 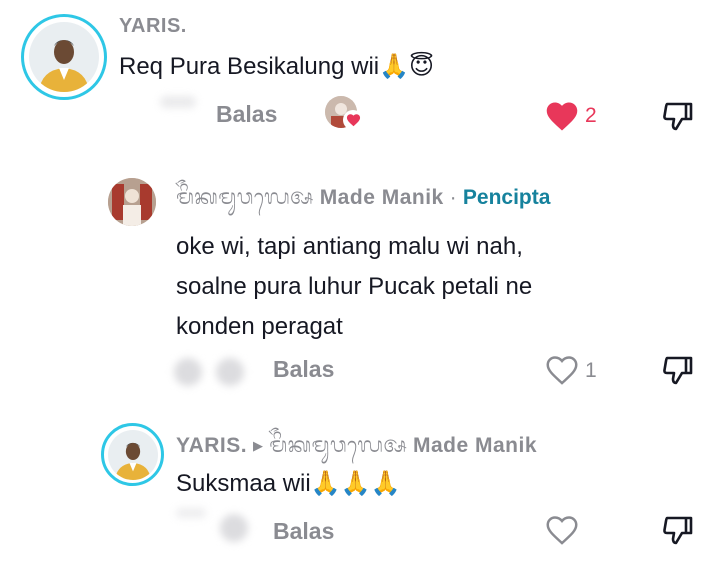 I want to click on comment-text-line: oke wi, tapi antiang malu wi nah,, so click(x=349, y=246).